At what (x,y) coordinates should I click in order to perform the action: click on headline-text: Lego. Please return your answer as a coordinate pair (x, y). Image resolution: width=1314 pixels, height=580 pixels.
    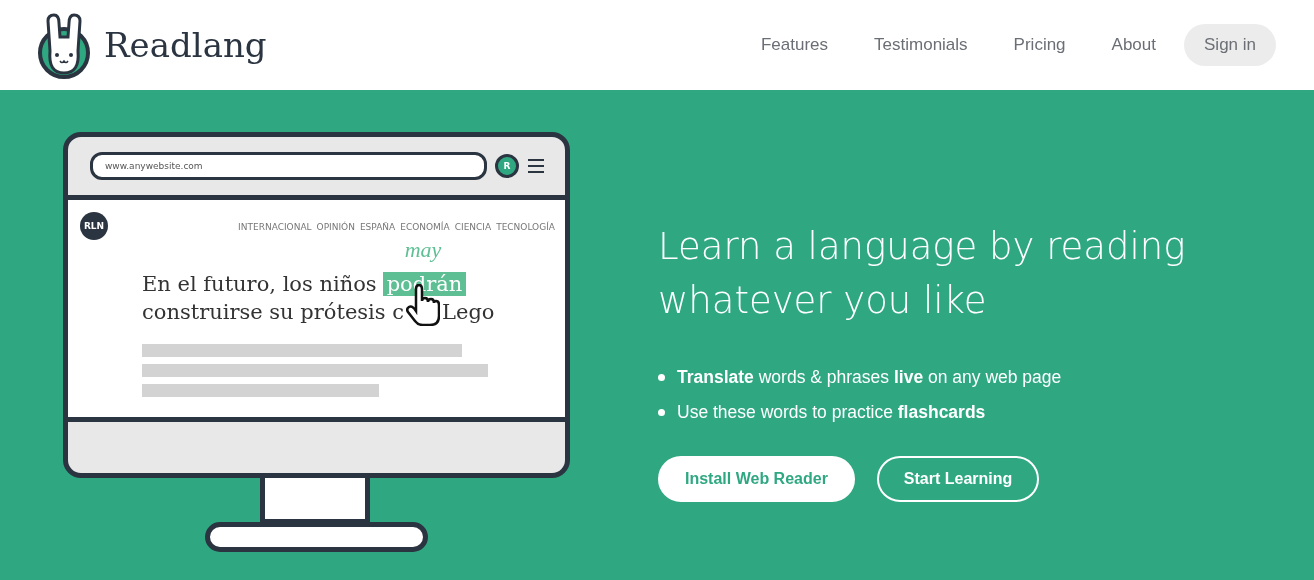
    Looking at the image, I should click on (468, 312).